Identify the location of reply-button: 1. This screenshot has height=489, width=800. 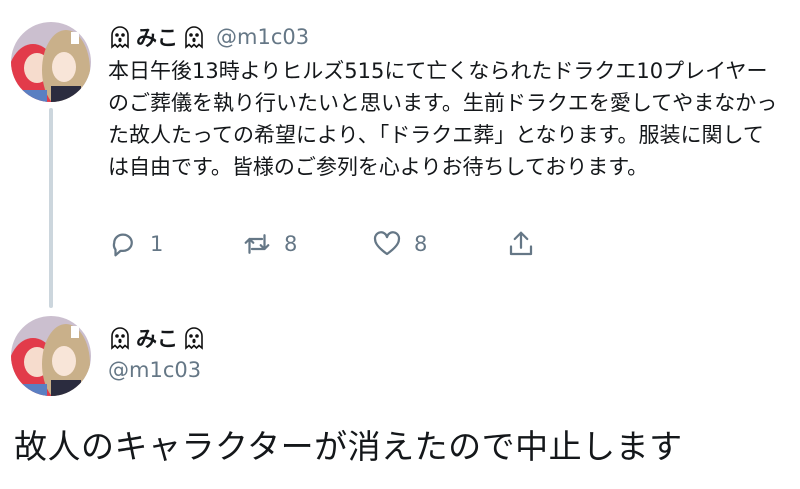
(135, 244).